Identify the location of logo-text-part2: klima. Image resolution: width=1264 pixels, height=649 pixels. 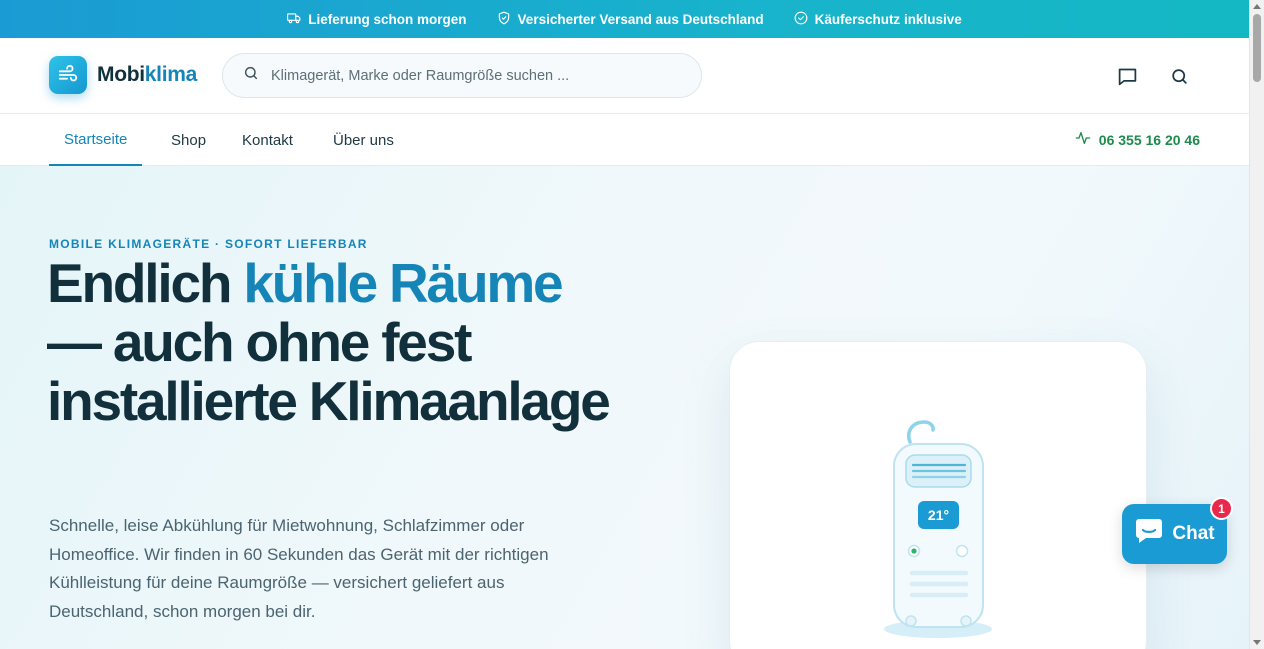
(171, 74).